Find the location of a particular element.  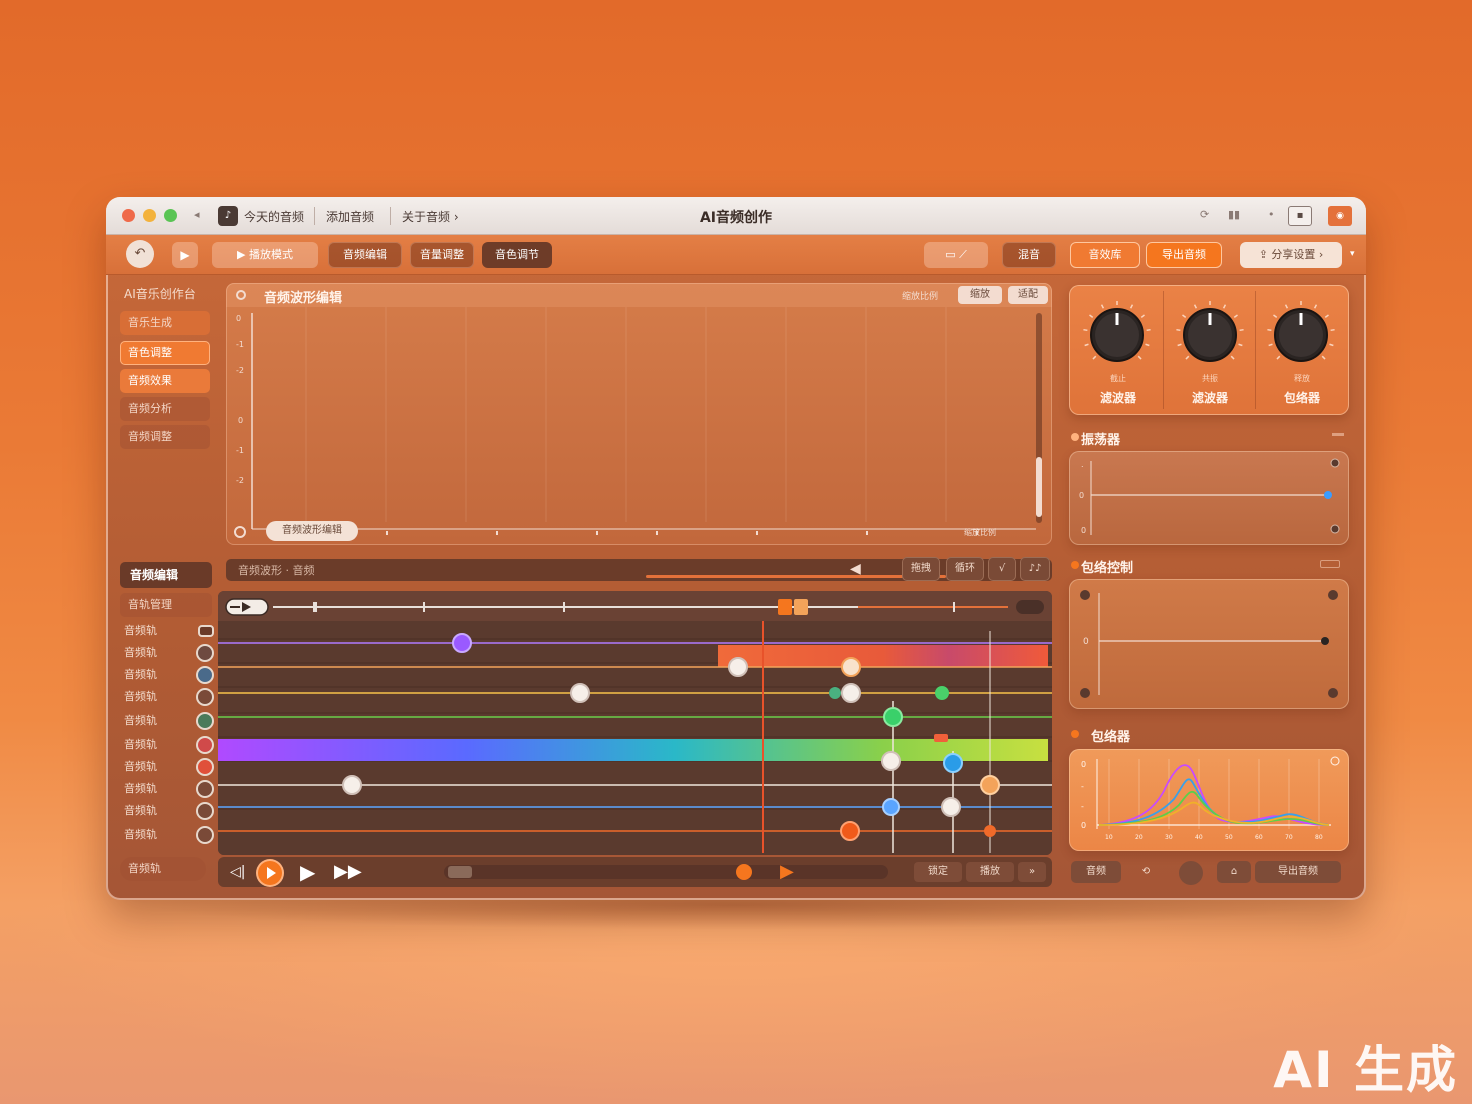

sidebar-item-effects: 音频效果 is located at coordinates (165, 381).